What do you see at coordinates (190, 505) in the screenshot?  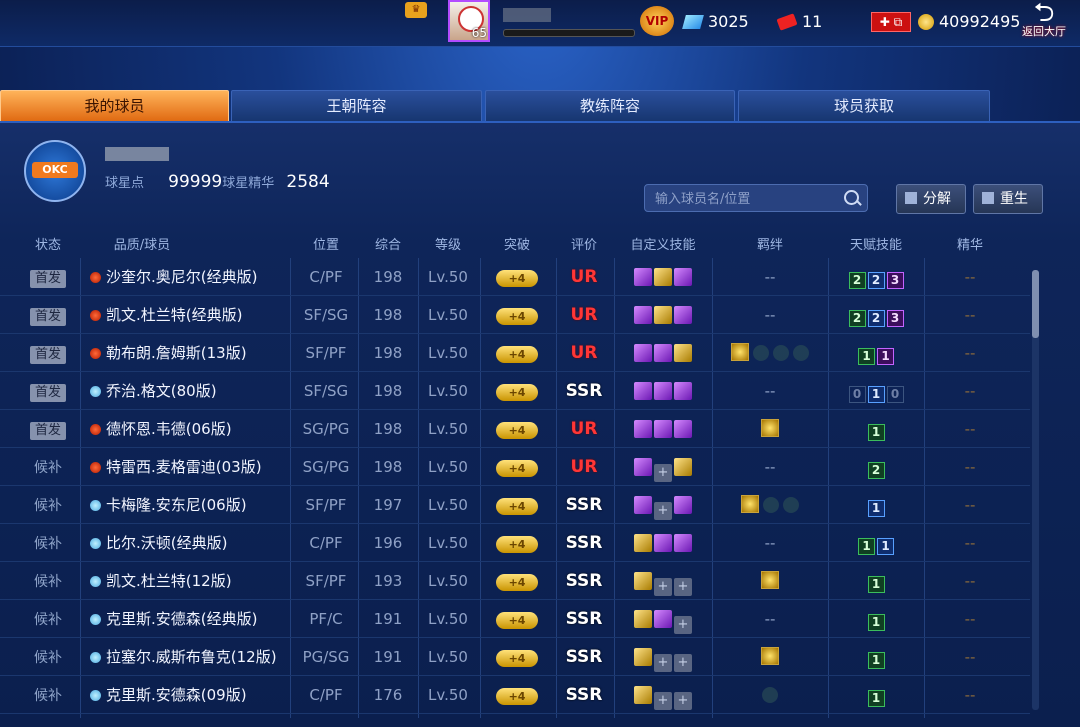 I see `cell-player: 卡梅隆.安东尼(06版)` at bounding box center [190, 505].